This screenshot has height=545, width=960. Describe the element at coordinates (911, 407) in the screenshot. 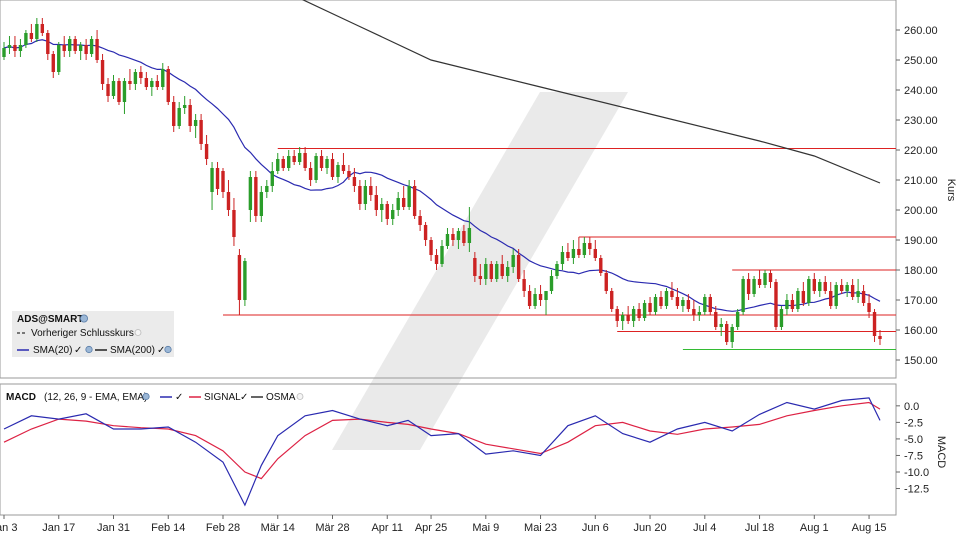

I see `macd-tick-label: 0.0` at that location.